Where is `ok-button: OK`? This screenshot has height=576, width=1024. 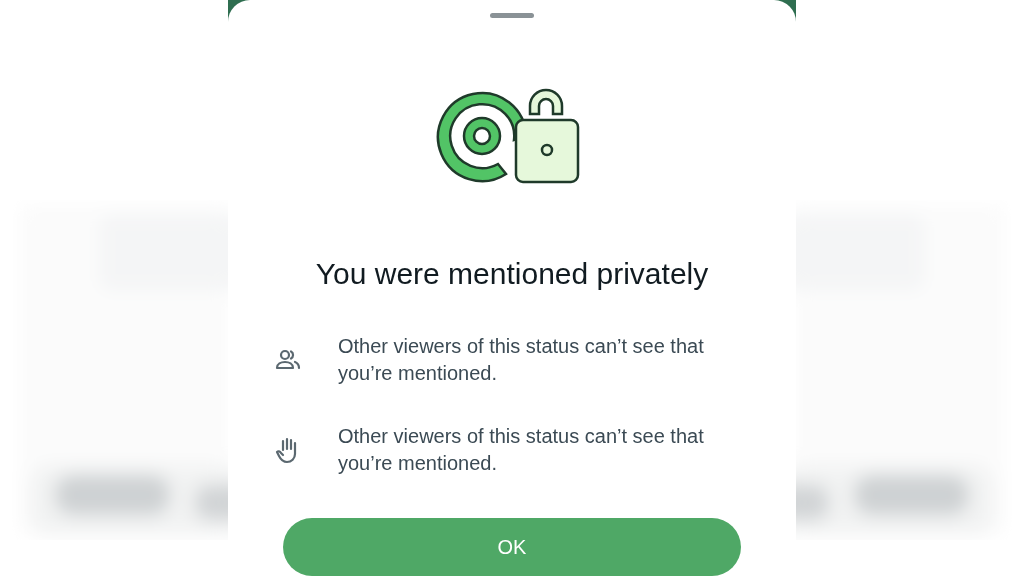 ok-button: OK is located at coordinates (512, 547).